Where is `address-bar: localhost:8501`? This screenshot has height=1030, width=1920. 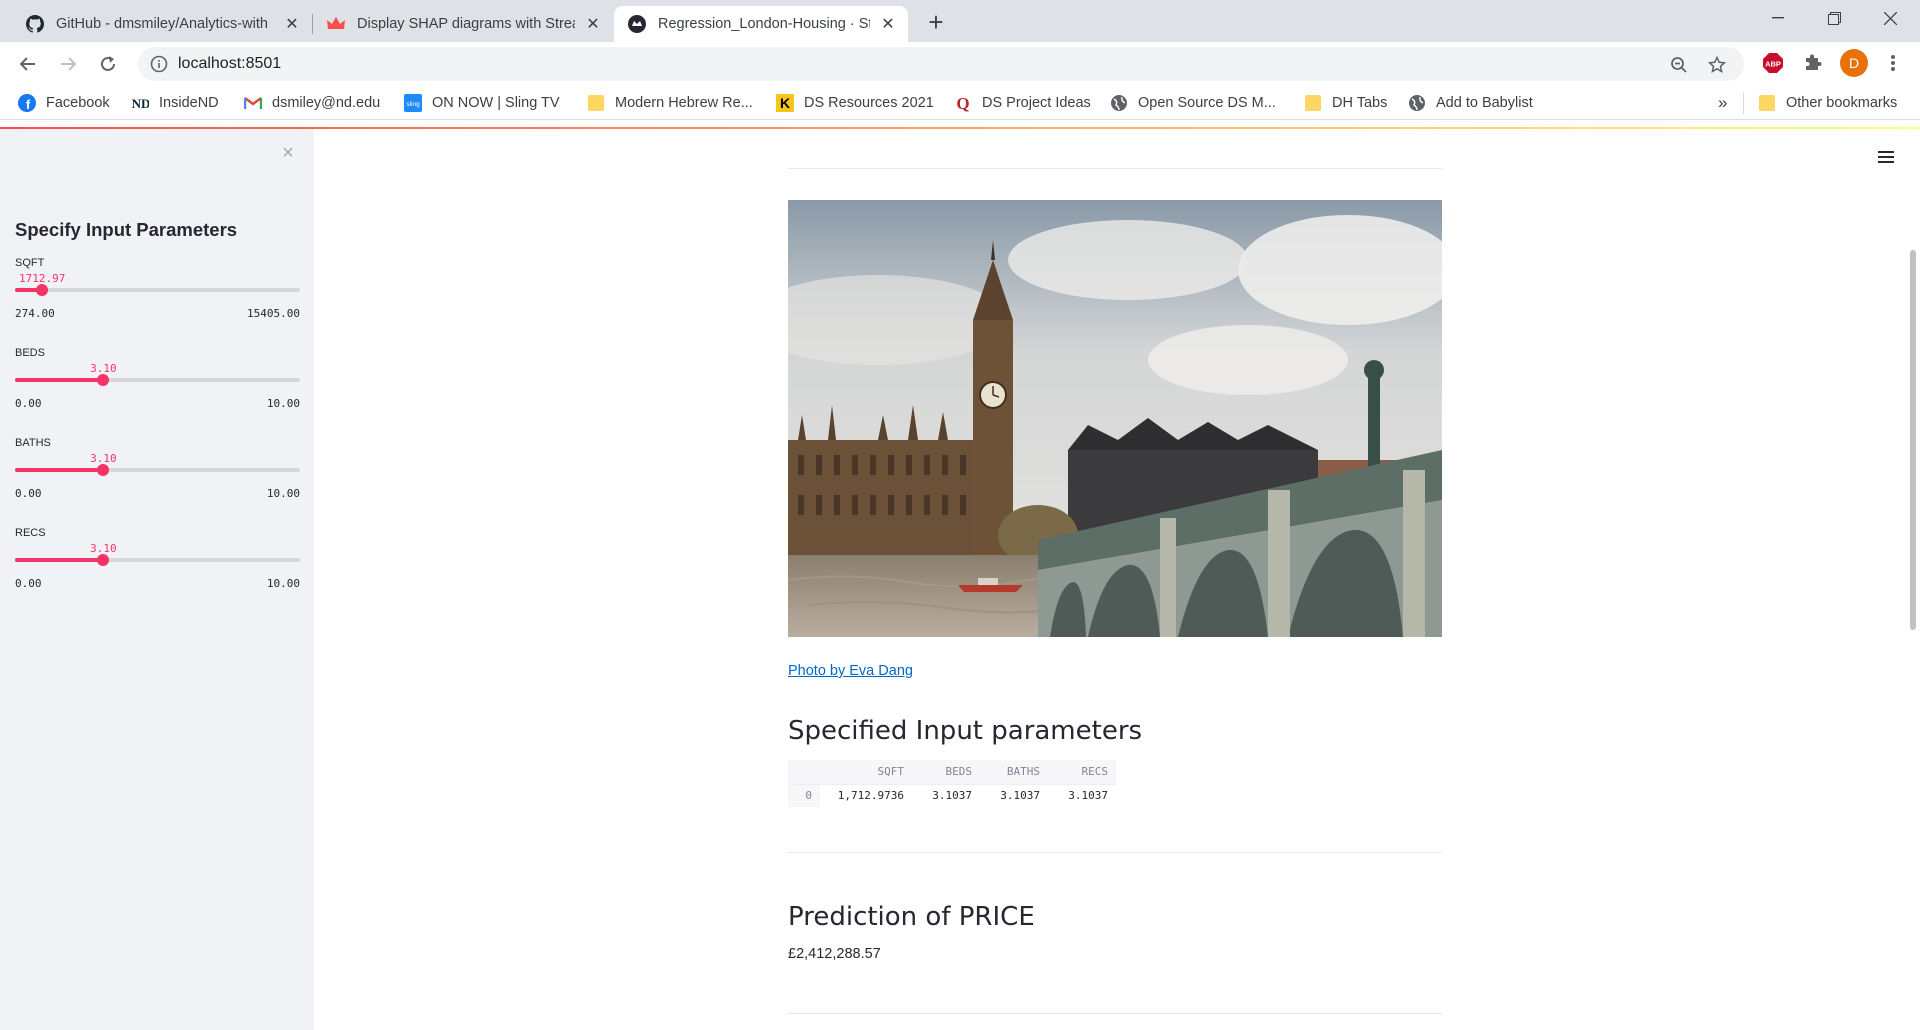
address-bar: localhost:8501 is located at coordinates (941, 64).